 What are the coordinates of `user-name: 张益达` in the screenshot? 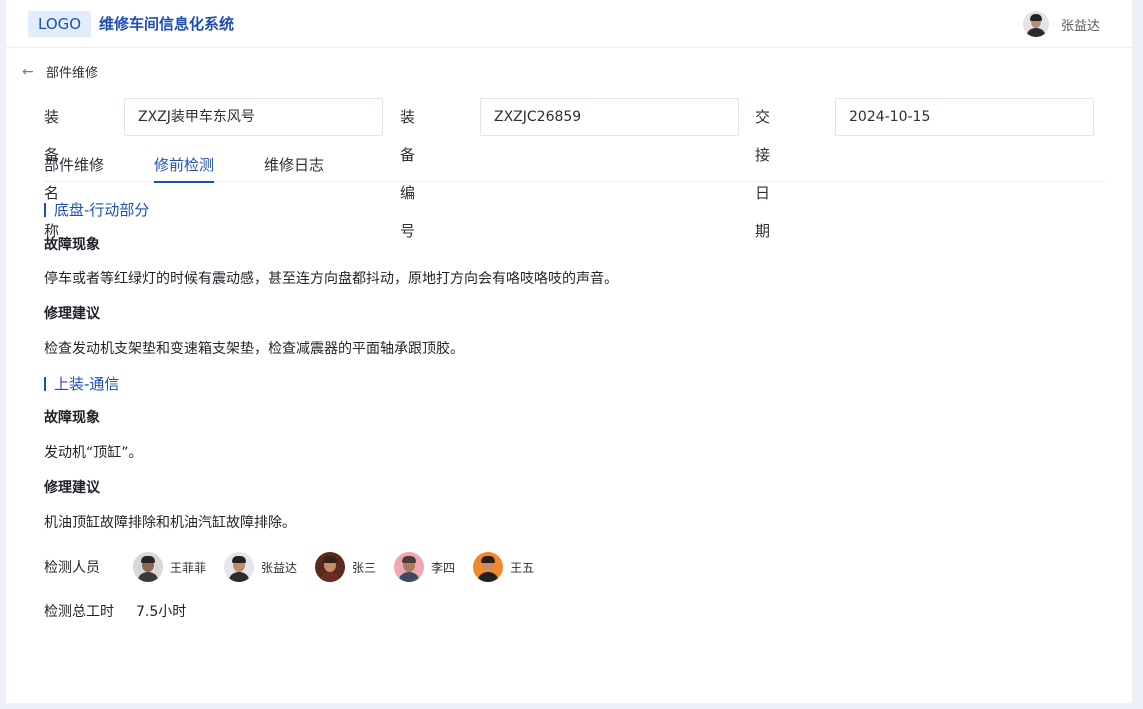 It's located at (1080, 24).